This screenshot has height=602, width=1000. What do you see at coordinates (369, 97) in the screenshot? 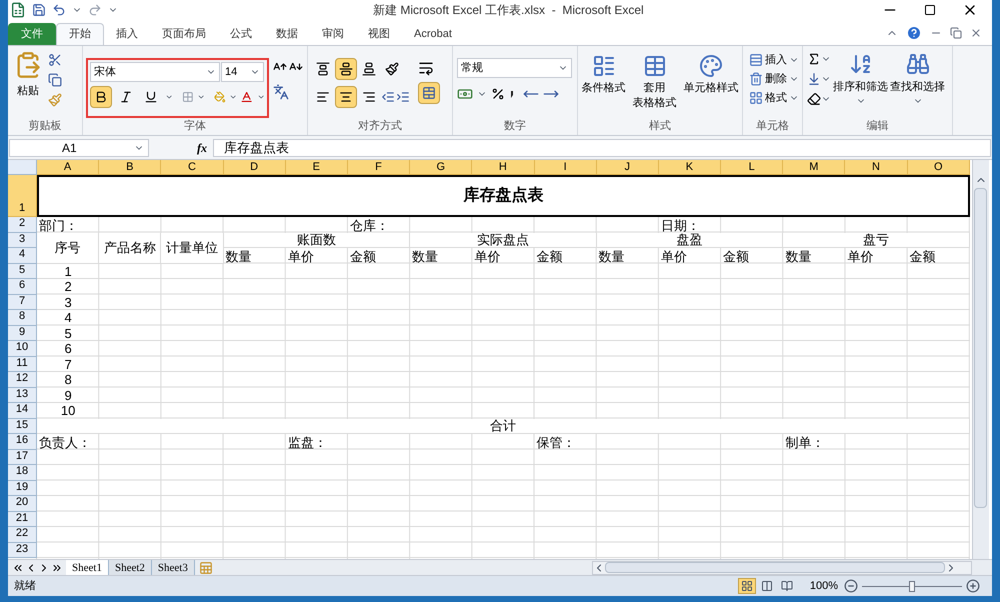
I see `align-right-icon` at bounding box center [369, 97].